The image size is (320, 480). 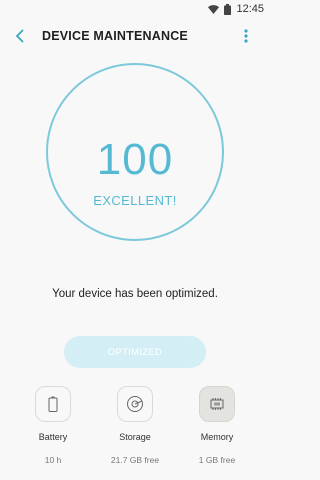 I want to click on memory-label: Memory, so click(x=217, y=437).